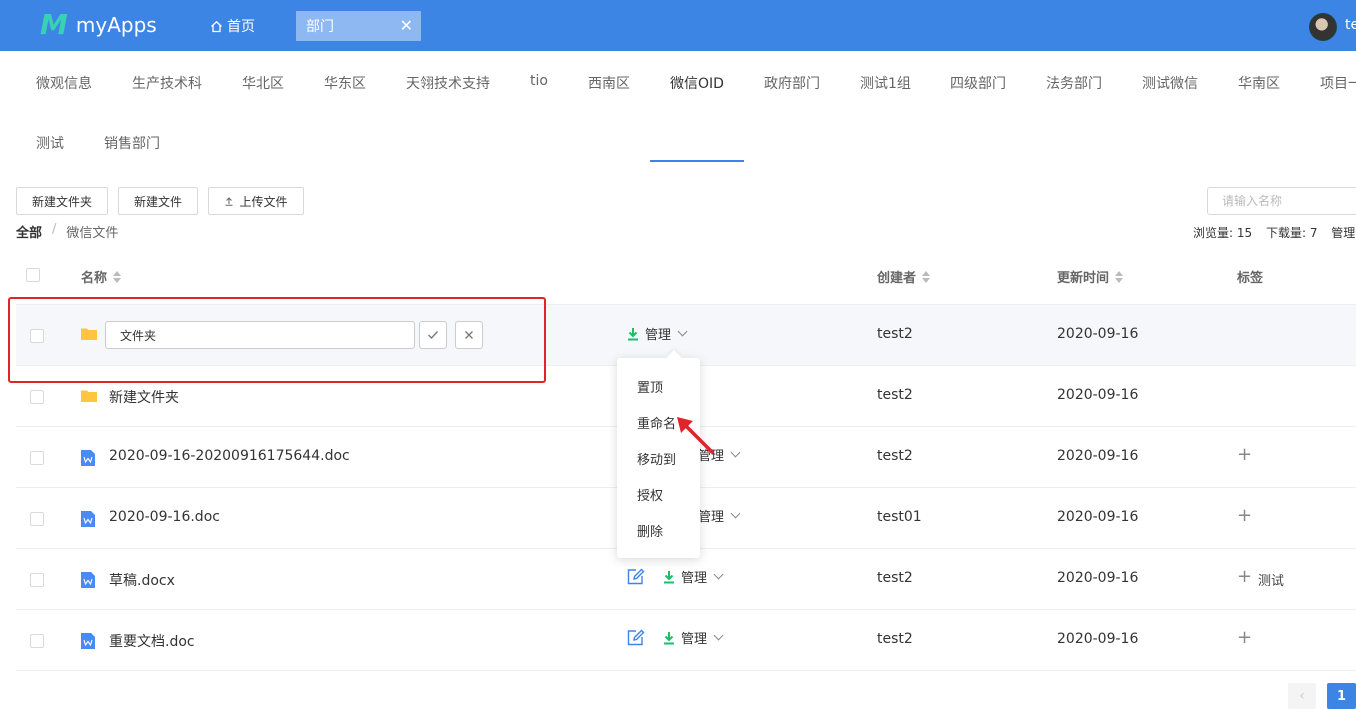 This screenshot has height=709, width=1356. I want to click on column-updated-label: 更新时间, so click(1083, 278).